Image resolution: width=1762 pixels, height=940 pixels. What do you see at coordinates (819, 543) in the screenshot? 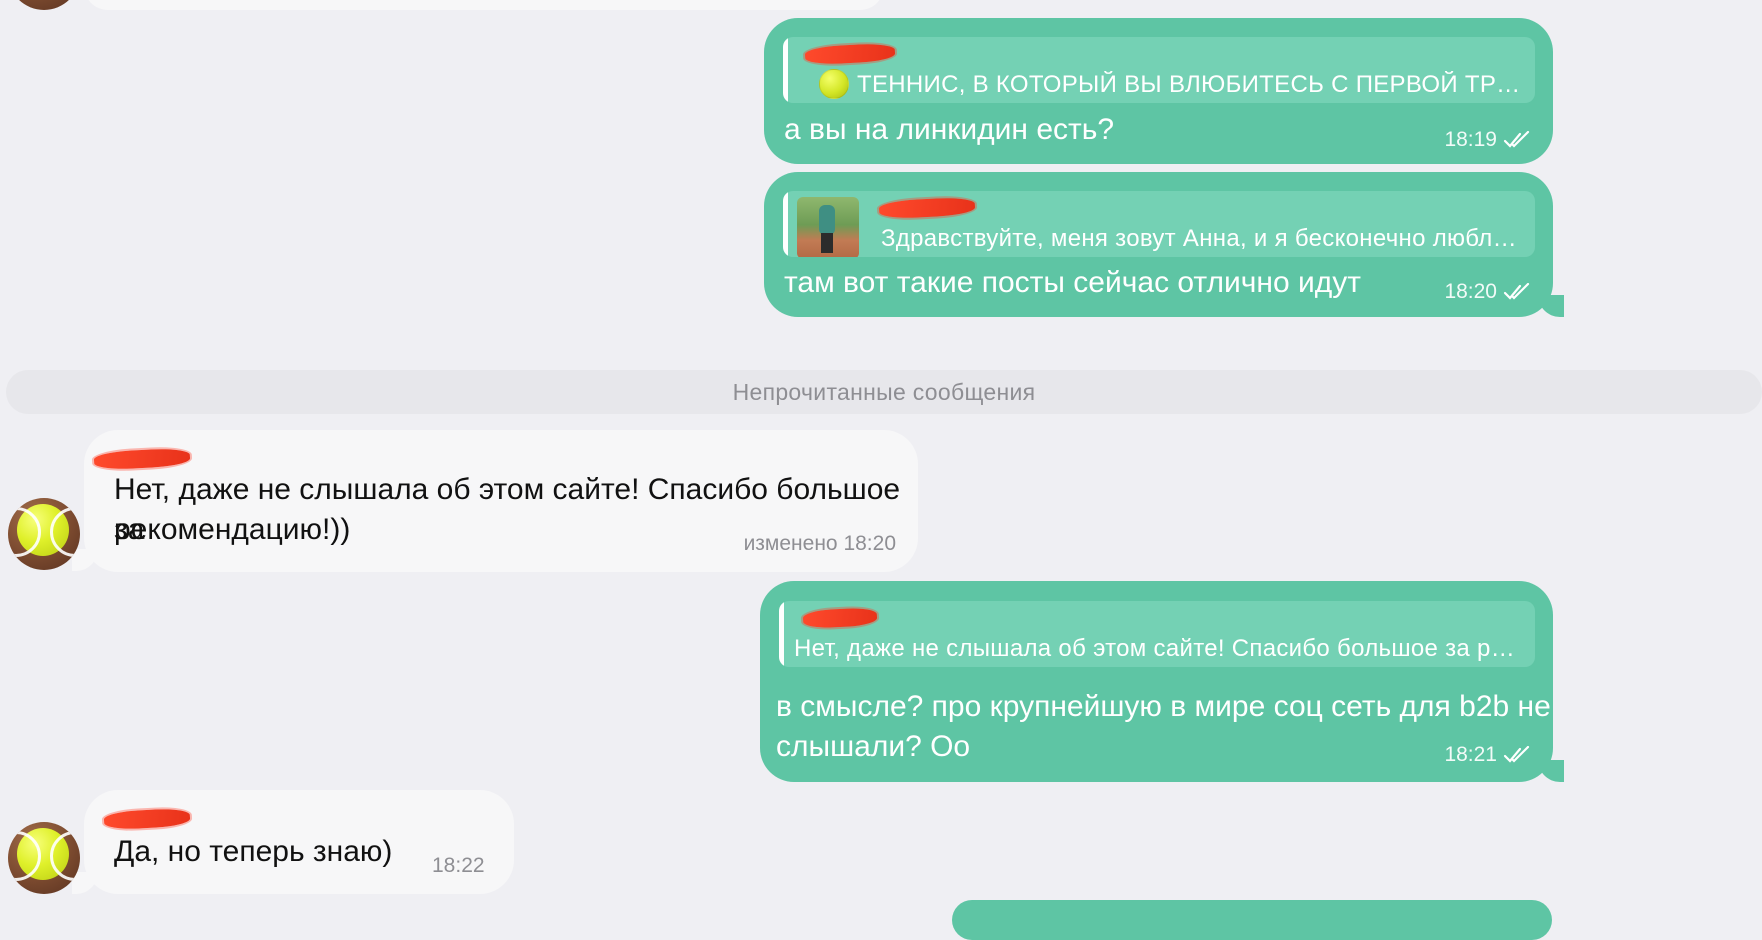
I see `message-time: изменено 18:20` at bounding box center [819, 543].